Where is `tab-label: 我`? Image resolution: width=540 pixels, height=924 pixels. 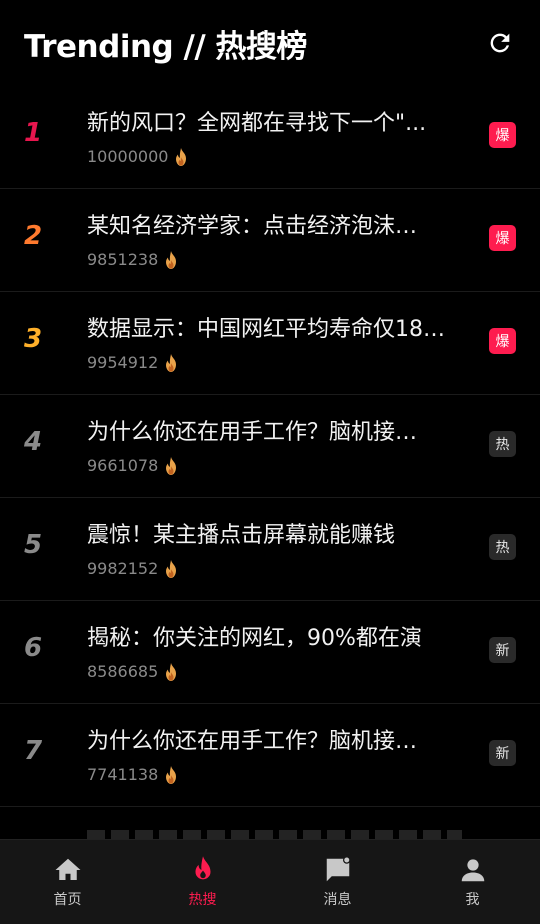
tab-label: 我 is located at coordinates (472, 900).